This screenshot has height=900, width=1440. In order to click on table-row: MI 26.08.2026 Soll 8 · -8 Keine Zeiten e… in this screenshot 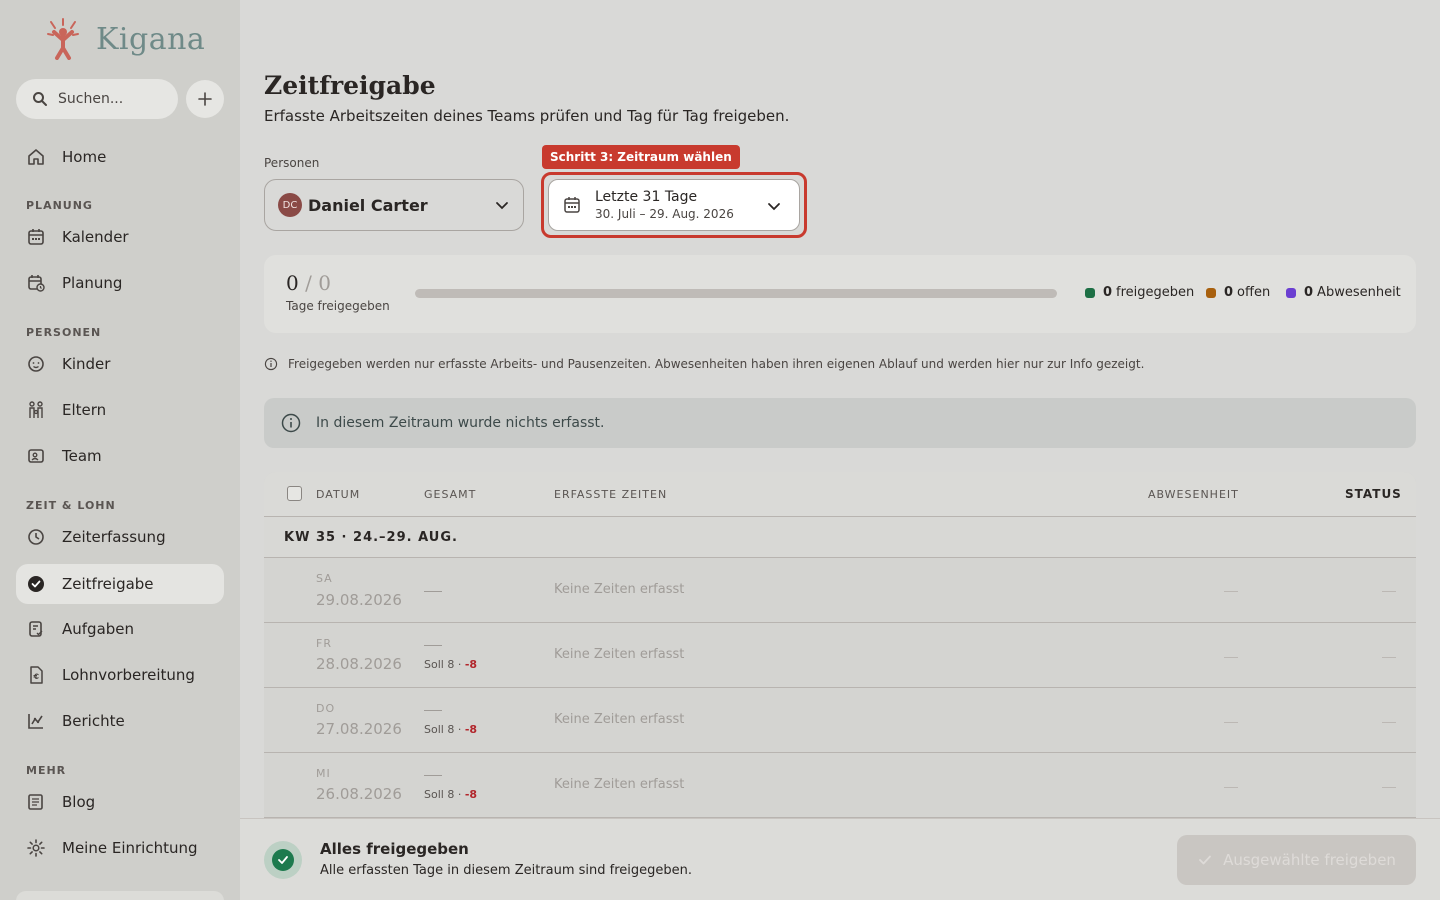, I will do `click(840, 785)`.